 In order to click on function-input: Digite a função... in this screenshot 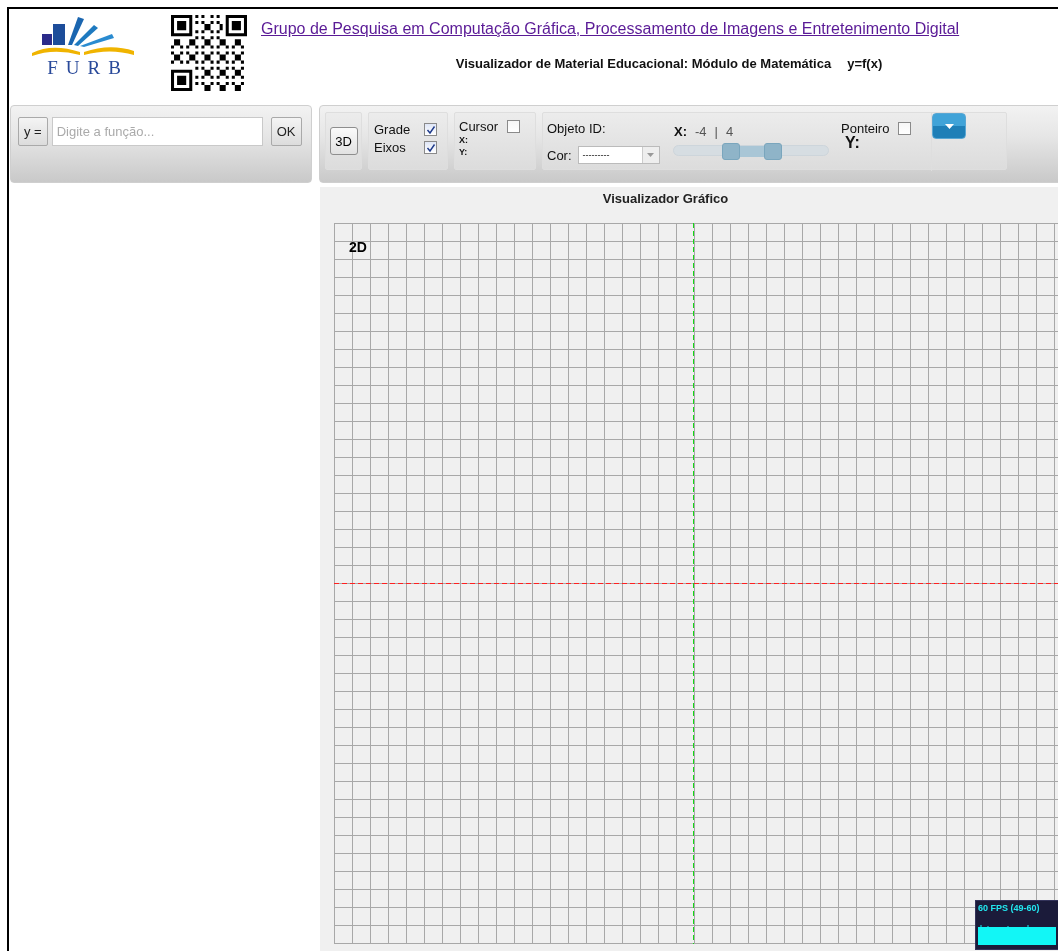, I will do `click(157, 131)`.